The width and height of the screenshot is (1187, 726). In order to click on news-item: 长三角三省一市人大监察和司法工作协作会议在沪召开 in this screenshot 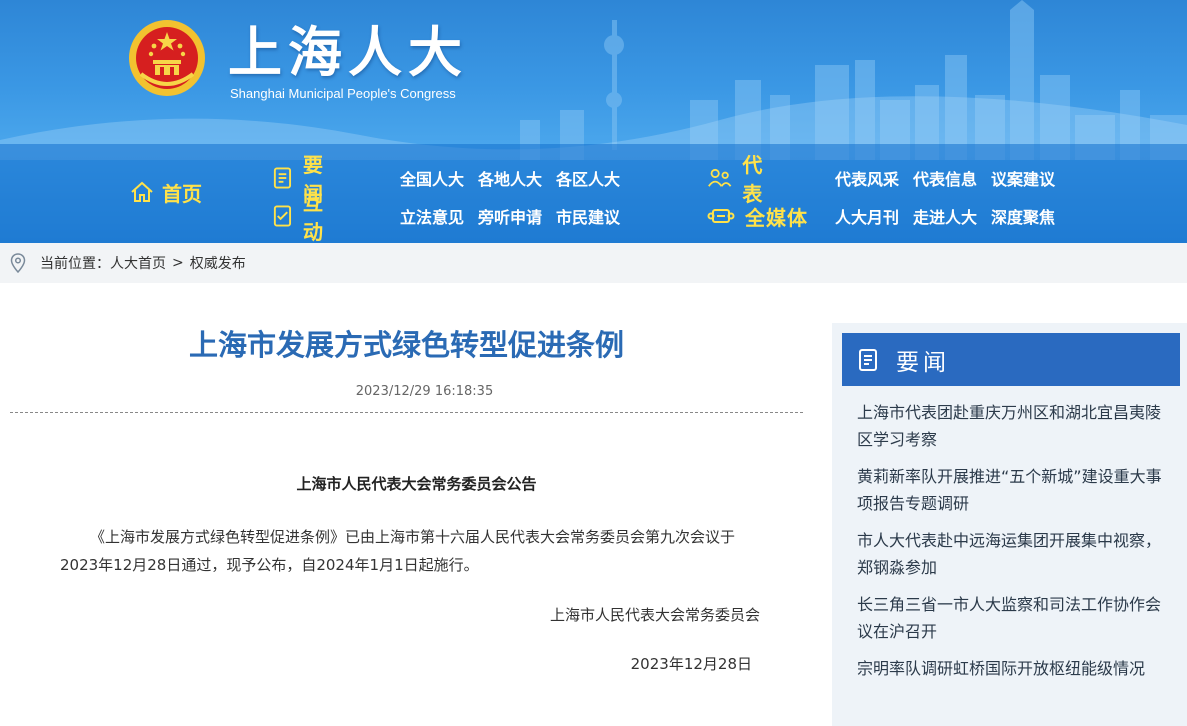, I will do `click(1014, 618)`.